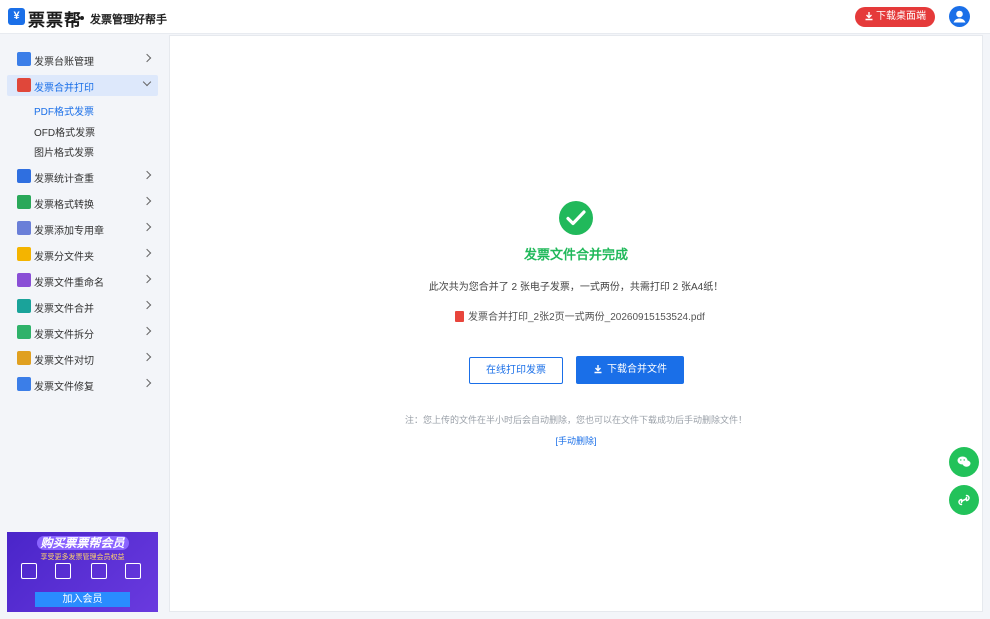  Describe the element at coordinates (64, 179) in the screenshot. I see `sidebar-item-label: 发票统计查重` at that location.